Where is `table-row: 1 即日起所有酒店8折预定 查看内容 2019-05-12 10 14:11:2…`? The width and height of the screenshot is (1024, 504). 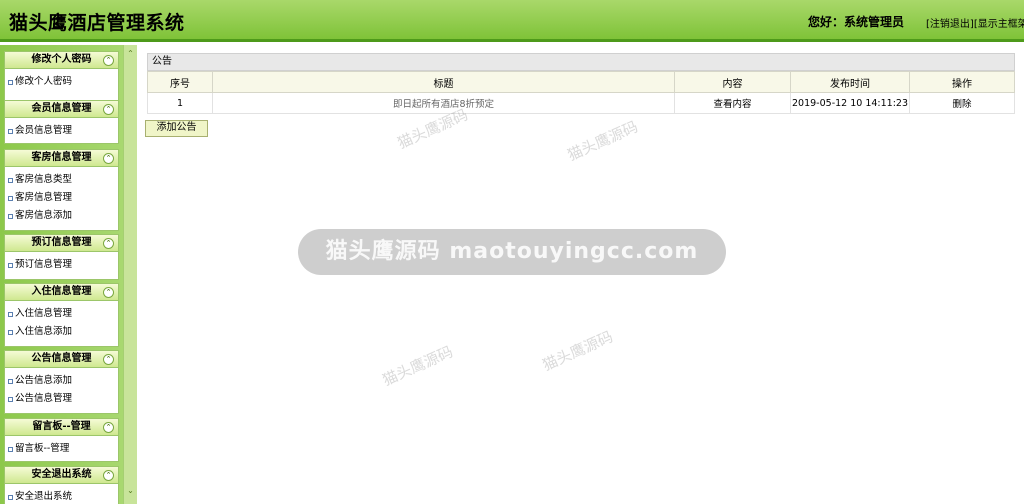 table-row: 1 即日起所有酒店8折预定 查看内容 2019-05-12 10 14:11:2… is located at coordinates (581, 103).